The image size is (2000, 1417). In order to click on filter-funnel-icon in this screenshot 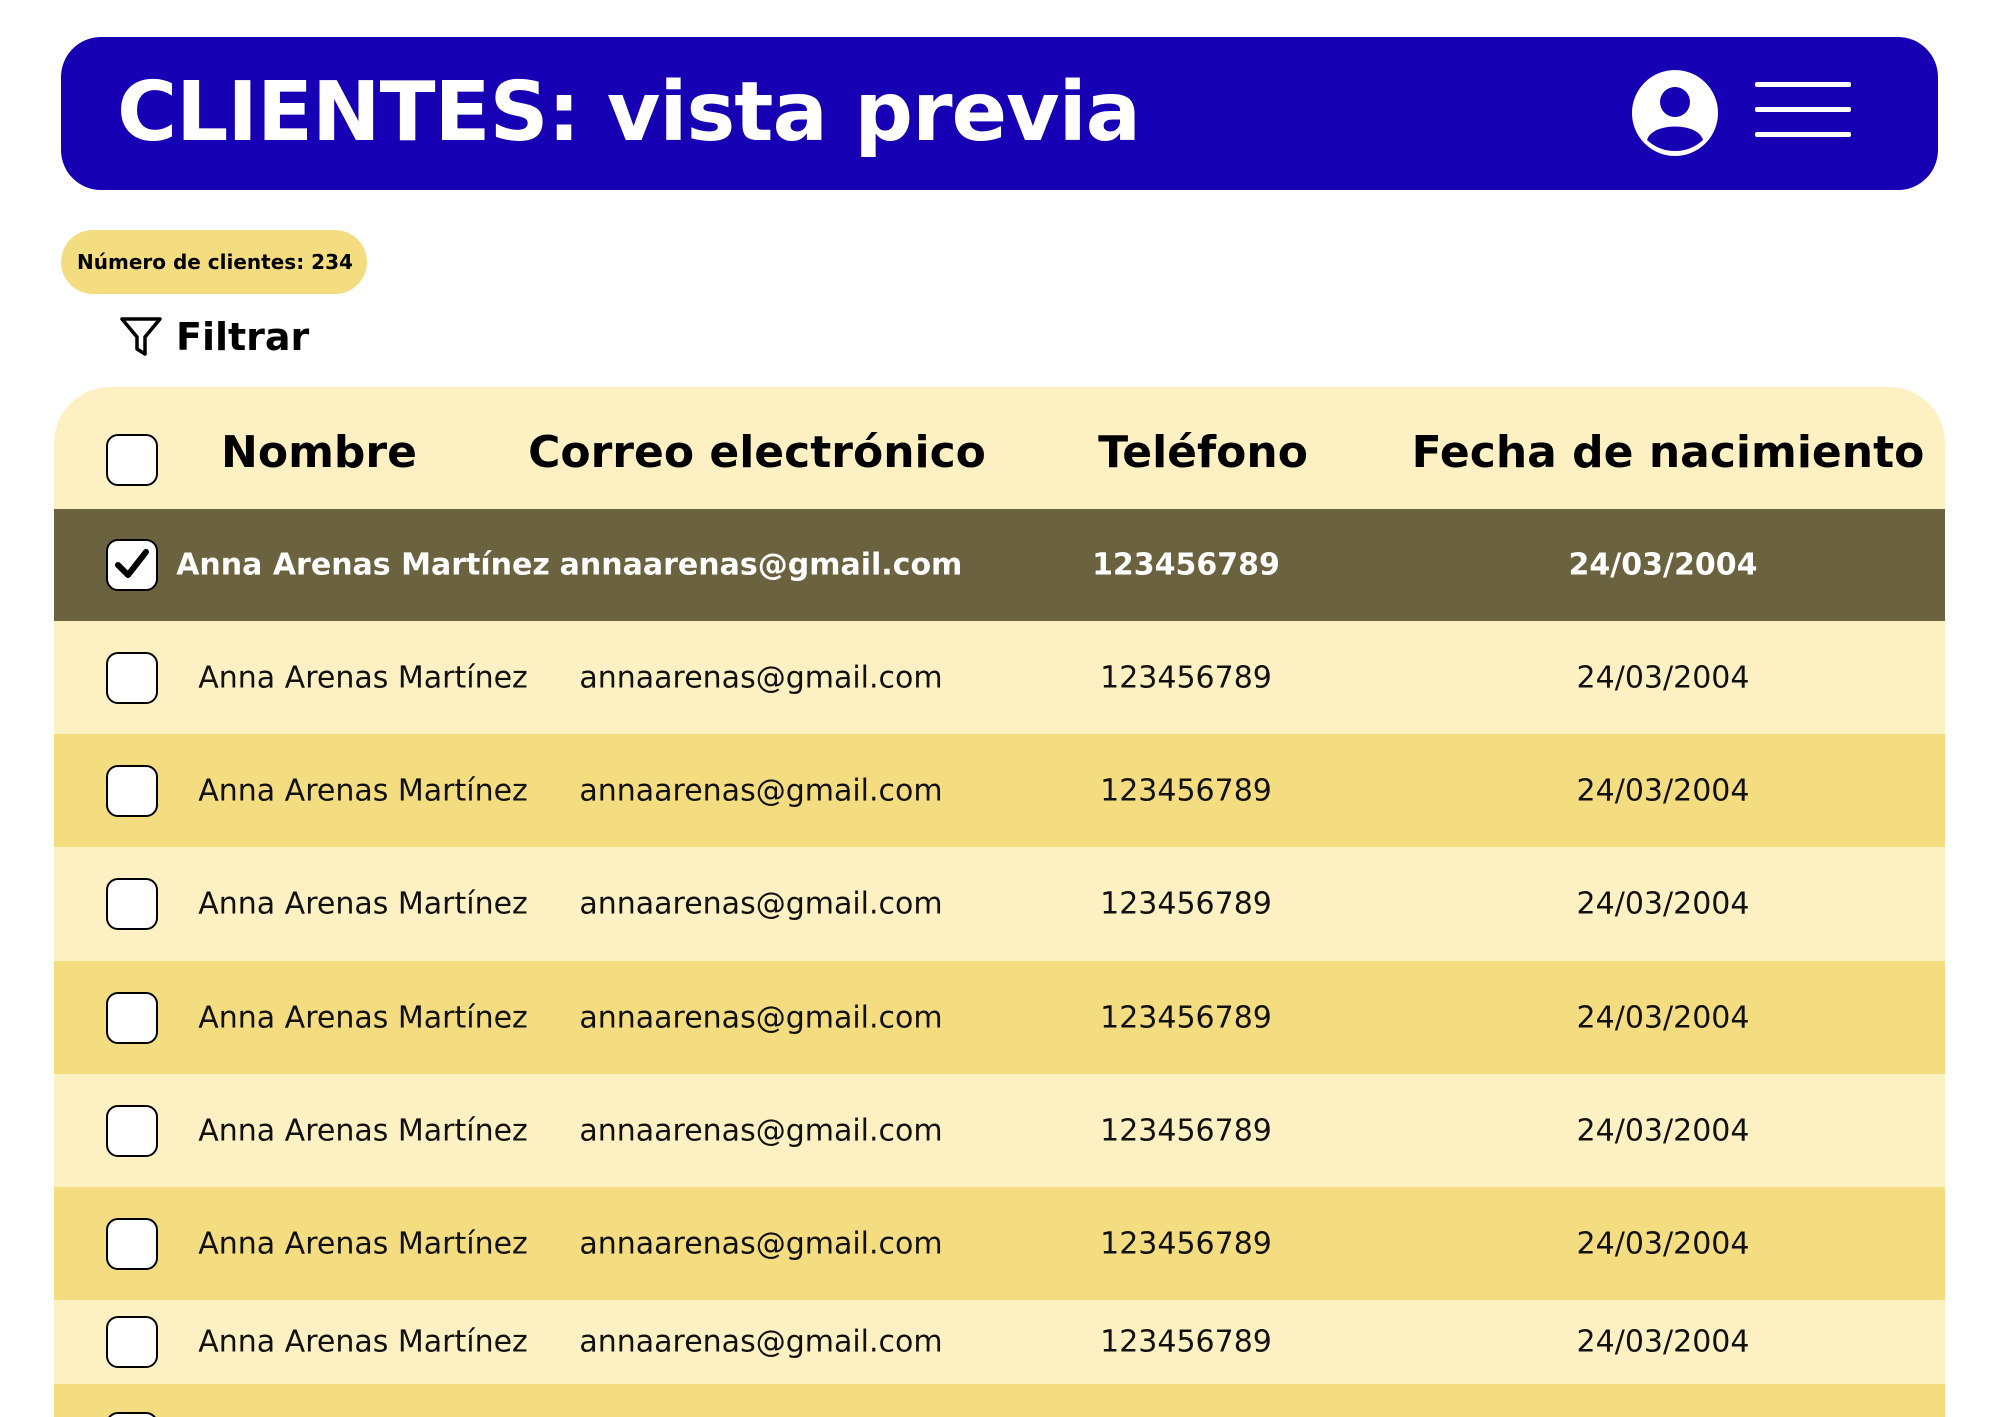, I will do `click(141, 336)`.